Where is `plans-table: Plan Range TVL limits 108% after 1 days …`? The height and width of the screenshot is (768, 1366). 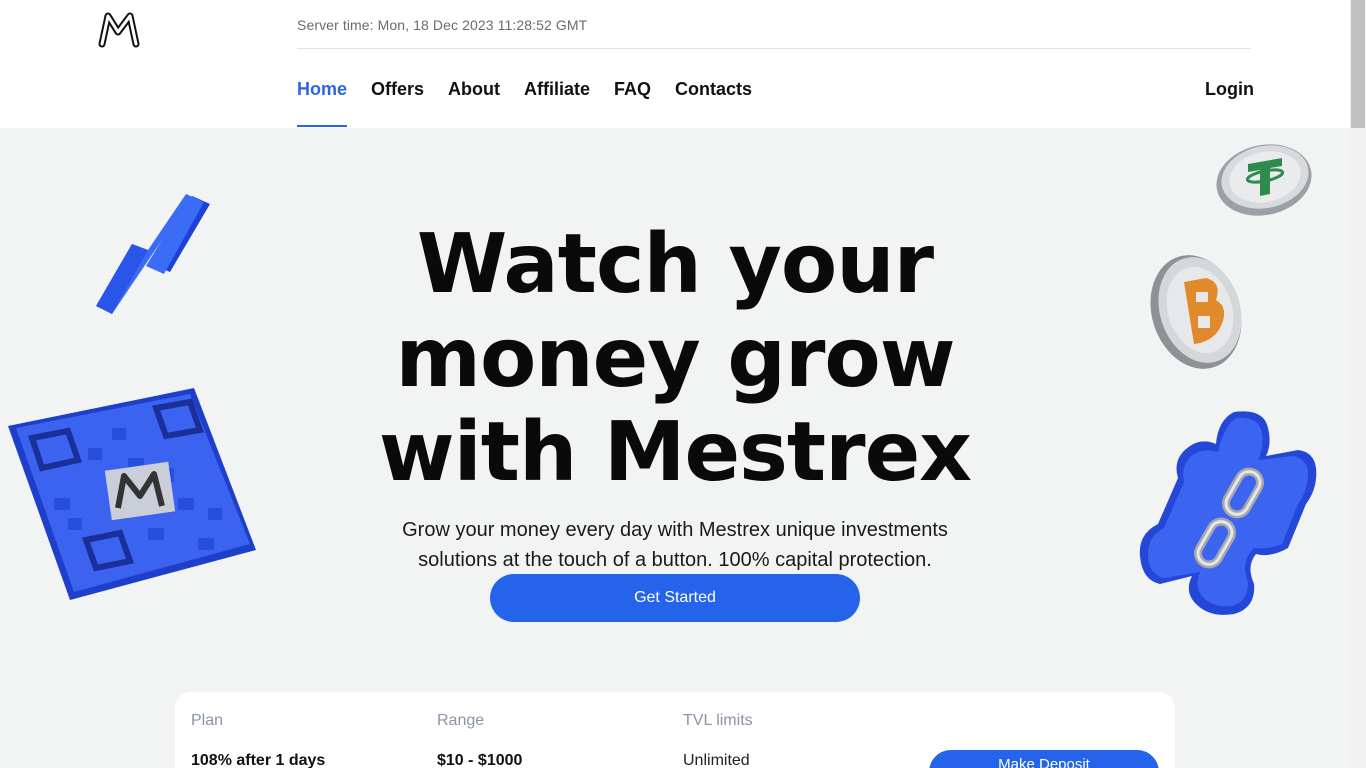 plans-table: Plan Range TVL limits 108% after 1 days … is located at coordinates (675, 730).